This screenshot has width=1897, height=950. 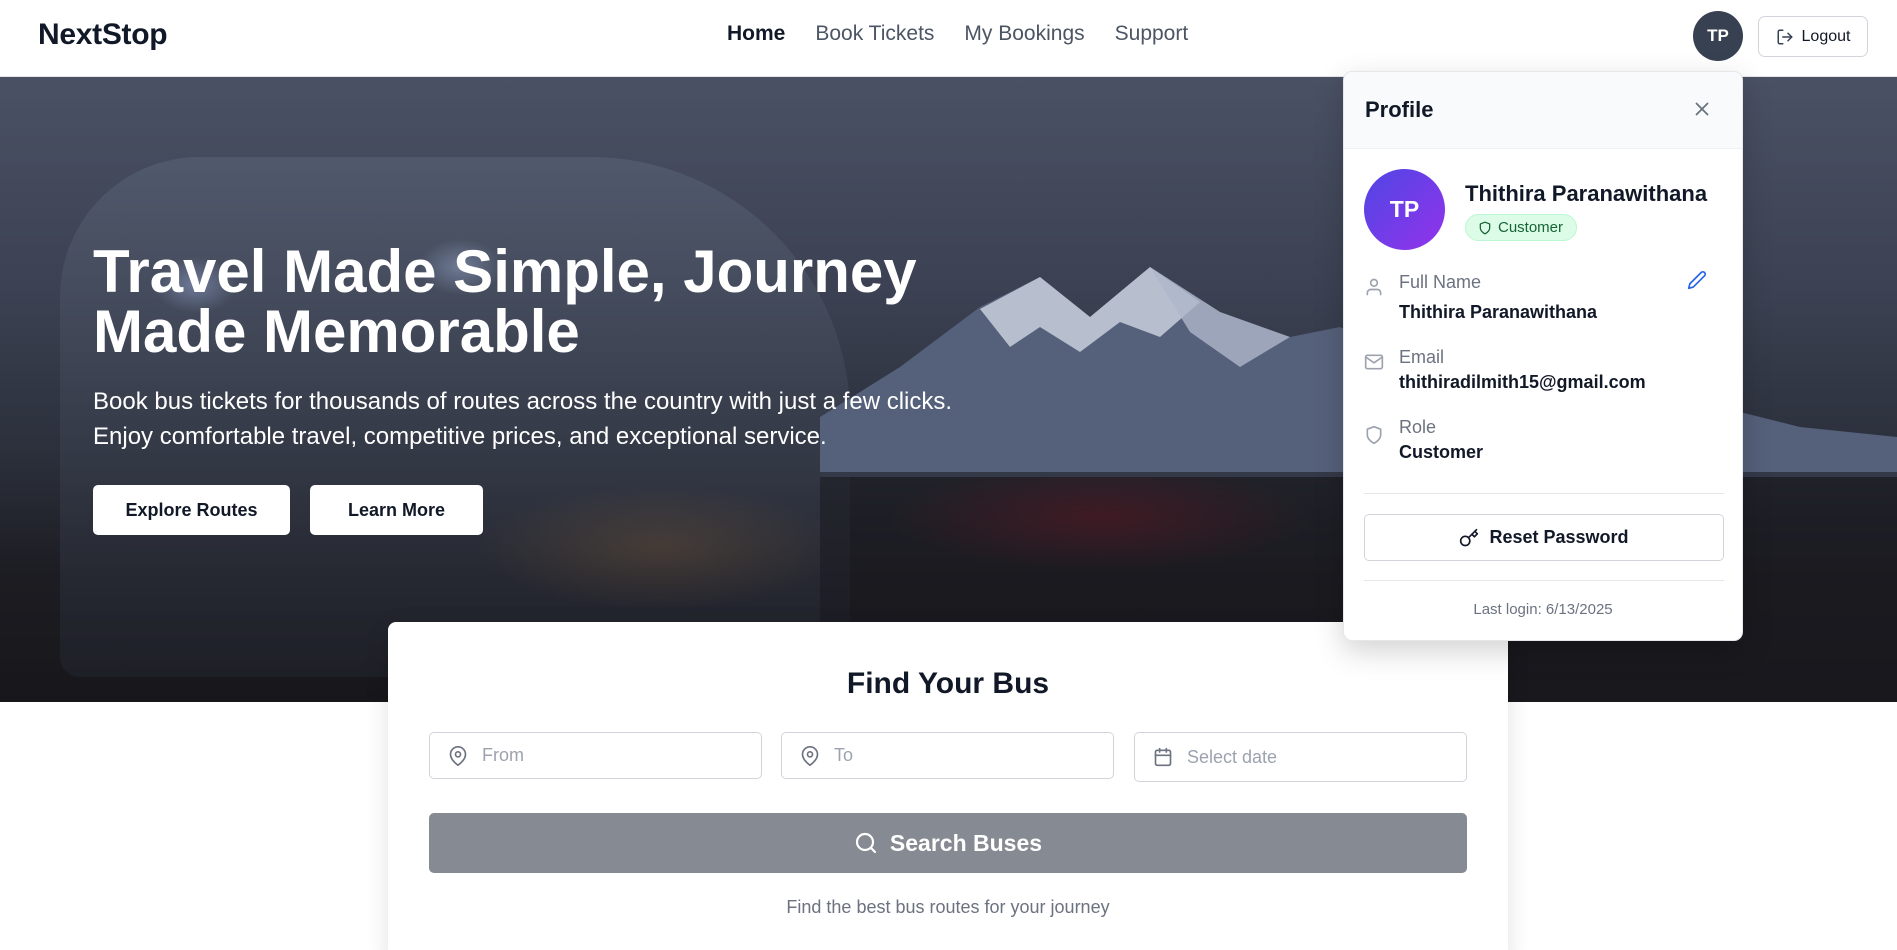 I want to click on user-icon, so click(x=1374, y=287).